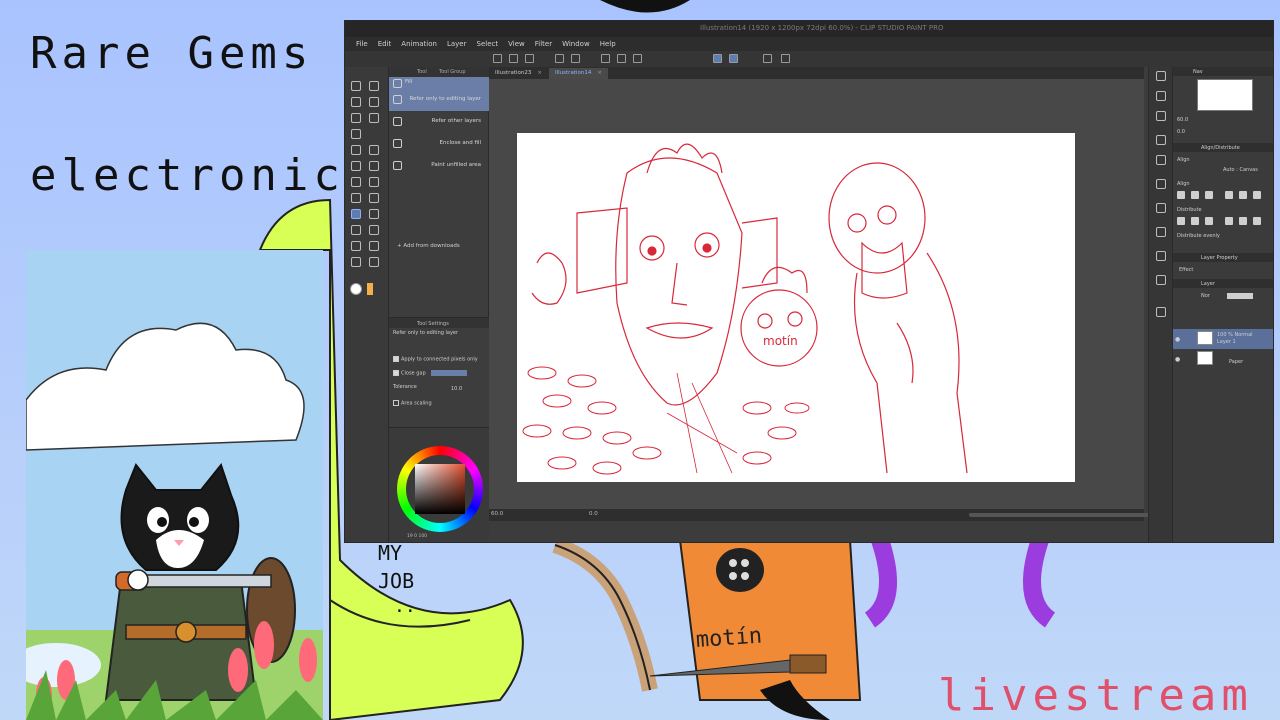 The image size is (1280, 720). What do you see at coordinates (1257, 195) in the screenshot?
I see `align-bottom-icon` at bounding box center [1257, 195].